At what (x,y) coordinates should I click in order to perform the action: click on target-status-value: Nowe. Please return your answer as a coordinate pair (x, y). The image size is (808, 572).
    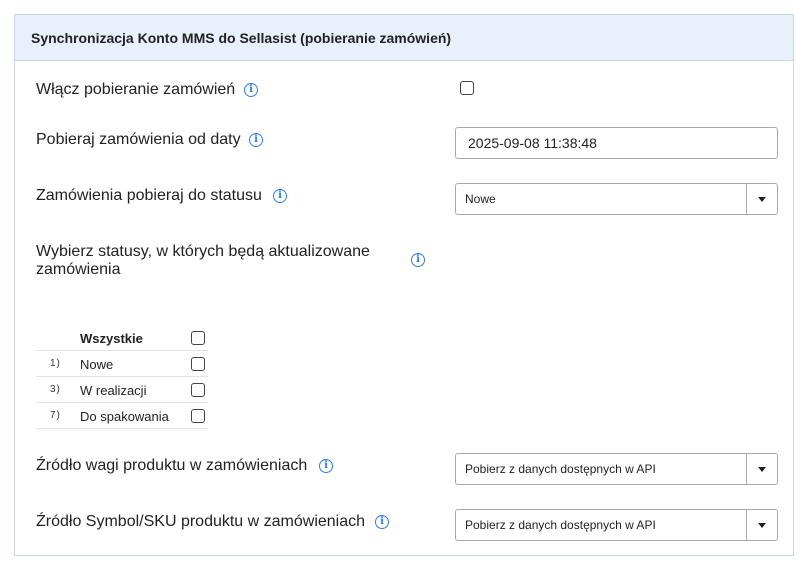
    Looking at the image, I should click on (480, 199).